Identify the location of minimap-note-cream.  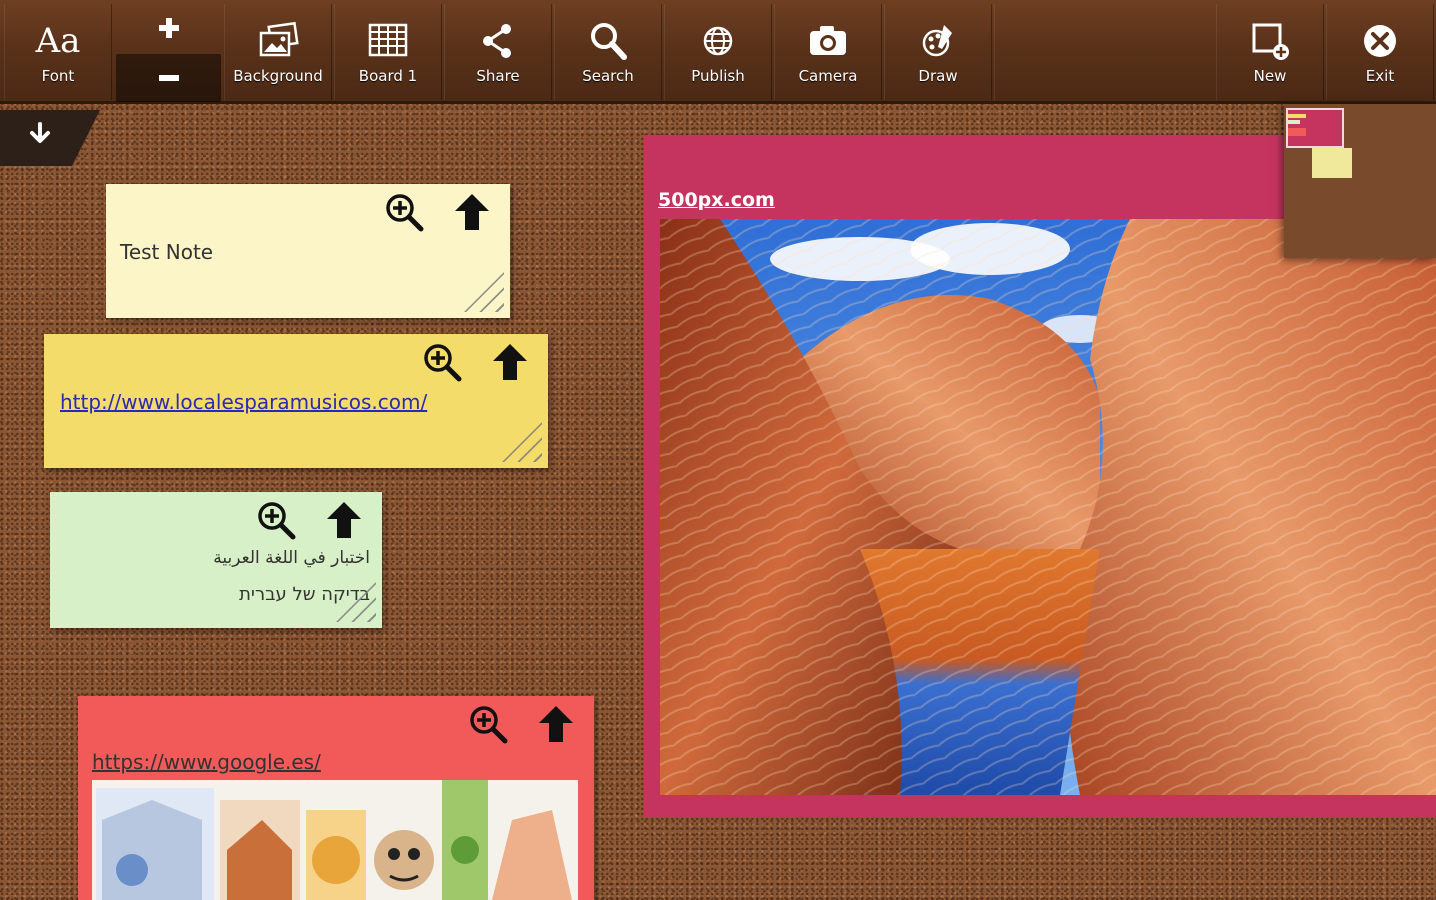
(1332, 163).